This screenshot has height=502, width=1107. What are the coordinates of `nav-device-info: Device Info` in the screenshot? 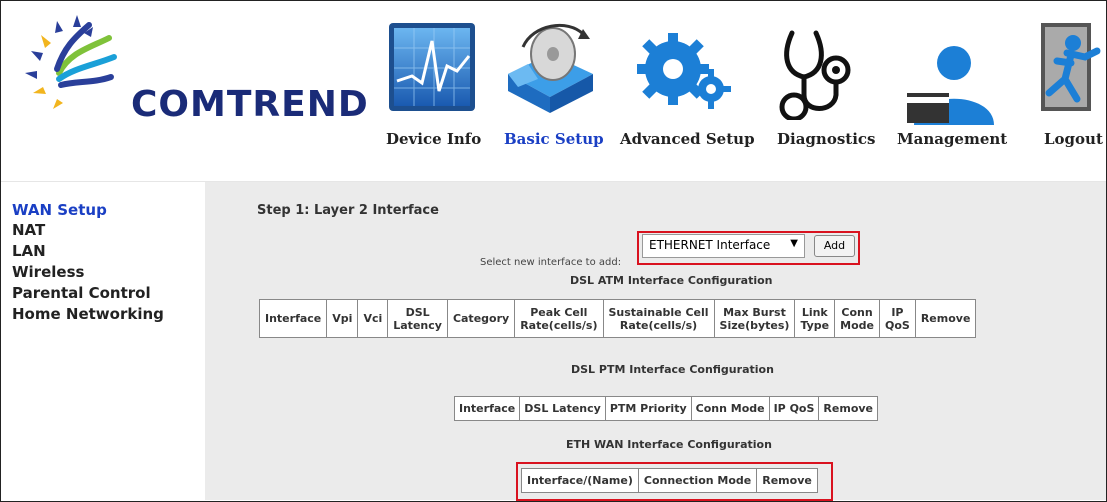 It's located at (433, 139).